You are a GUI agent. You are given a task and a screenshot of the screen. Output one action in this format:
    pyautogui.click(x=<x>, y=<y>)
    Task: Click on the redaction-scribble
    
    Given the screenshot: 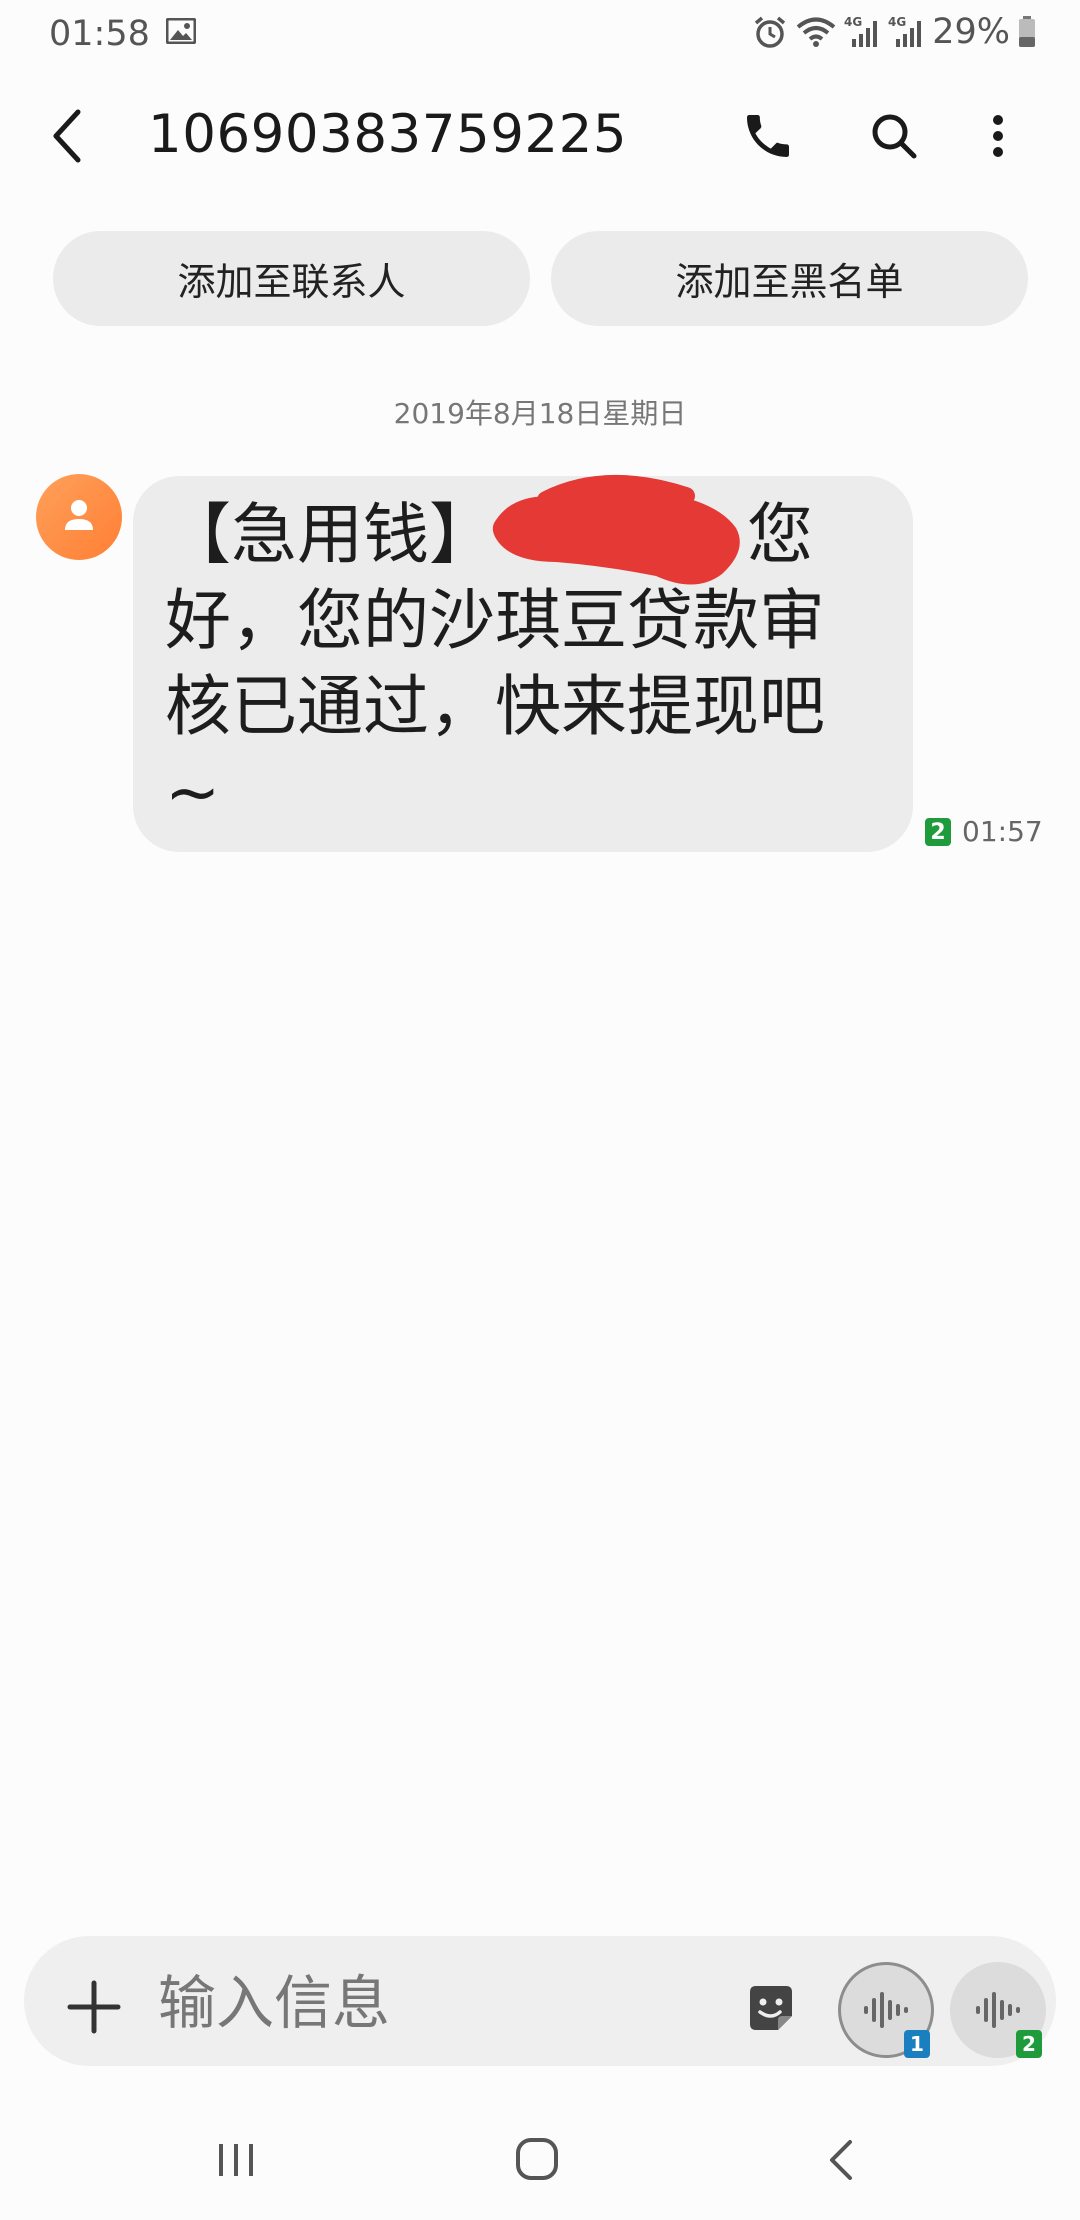 What is the action you would take?
    pyautogui.click(x=616, y=529)
    